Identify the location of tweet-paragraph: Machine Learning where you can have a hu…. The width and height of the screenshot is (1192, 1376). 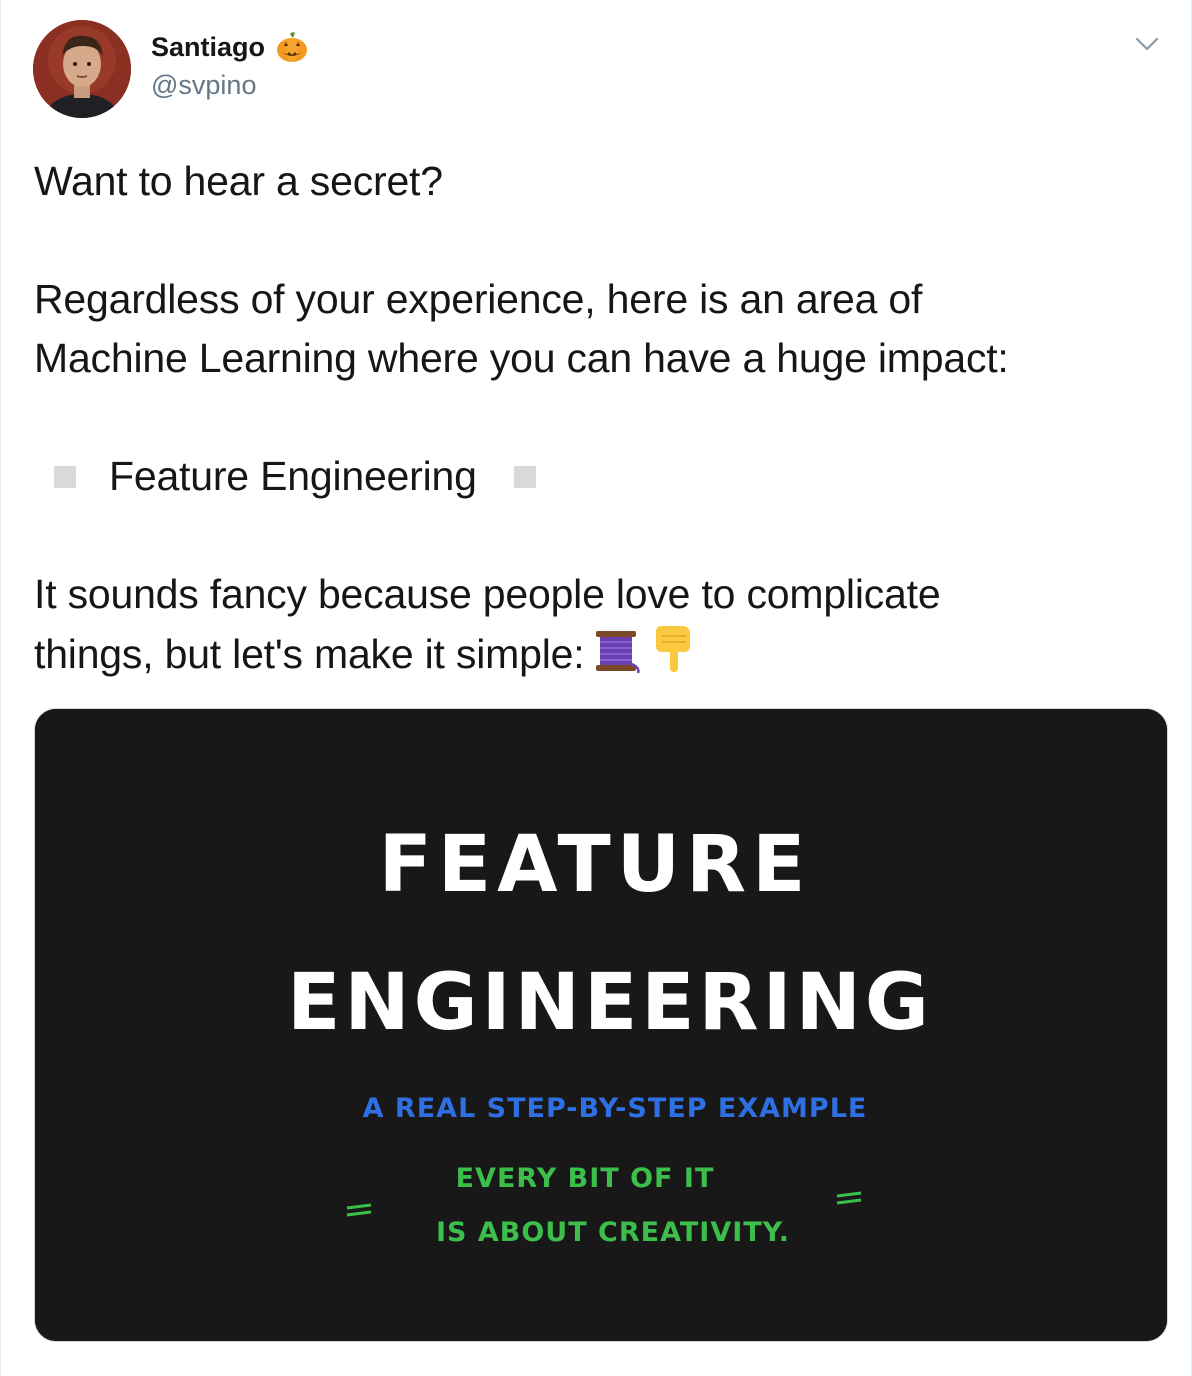
(521, 358).